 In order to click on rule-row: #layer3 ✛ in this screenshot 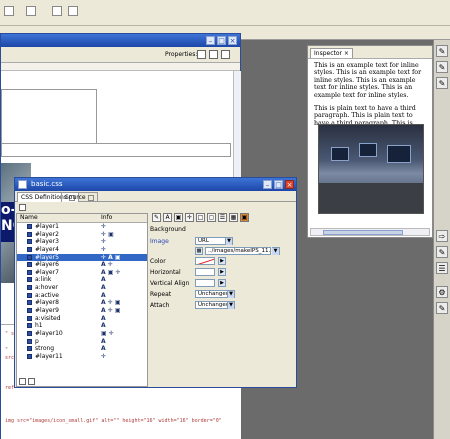, I will do `click(82, 242)`.